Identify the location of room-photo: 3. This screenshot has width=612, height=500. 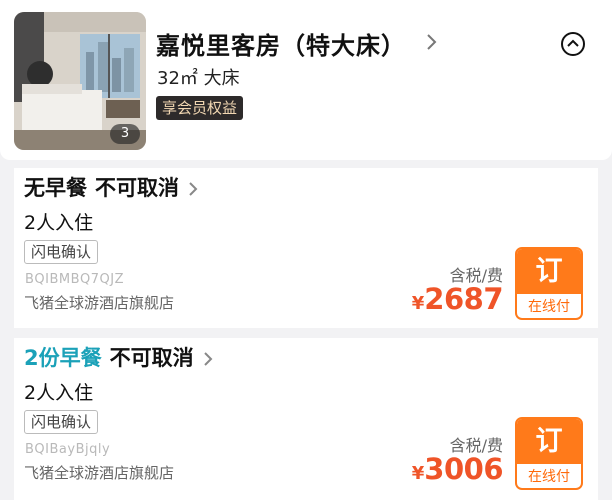
(80, 81).